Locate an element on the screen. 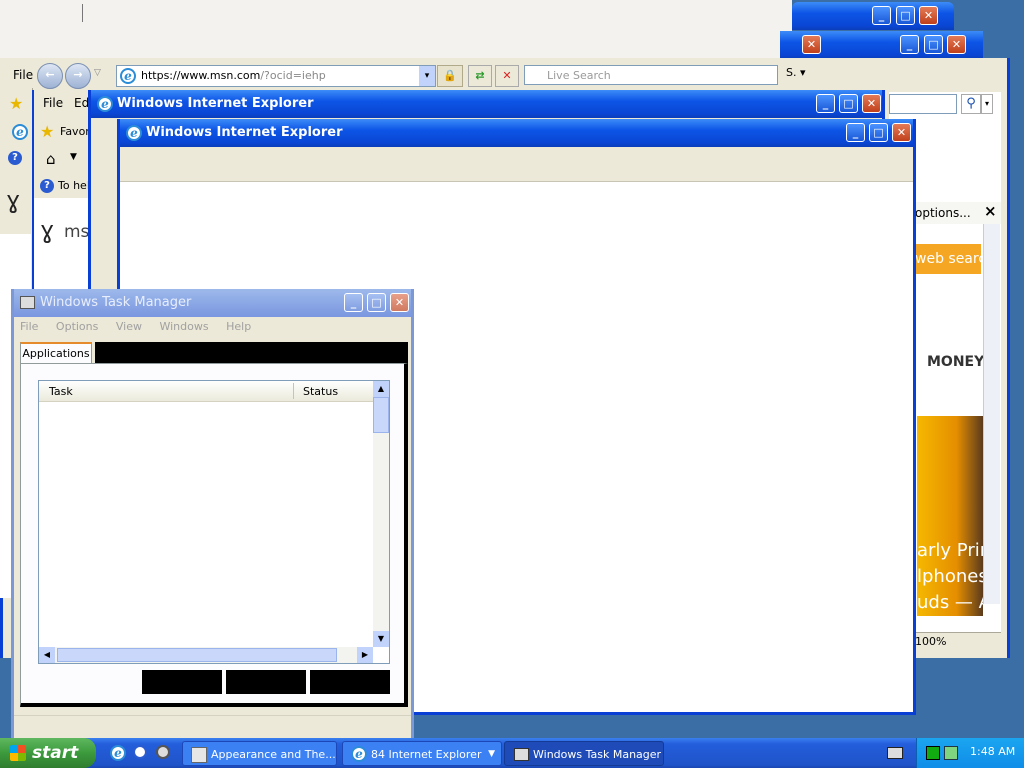 The height and width of the screenshot is (768, 1024). lock-icon: 🔒 is located at coordinates (450, 76).